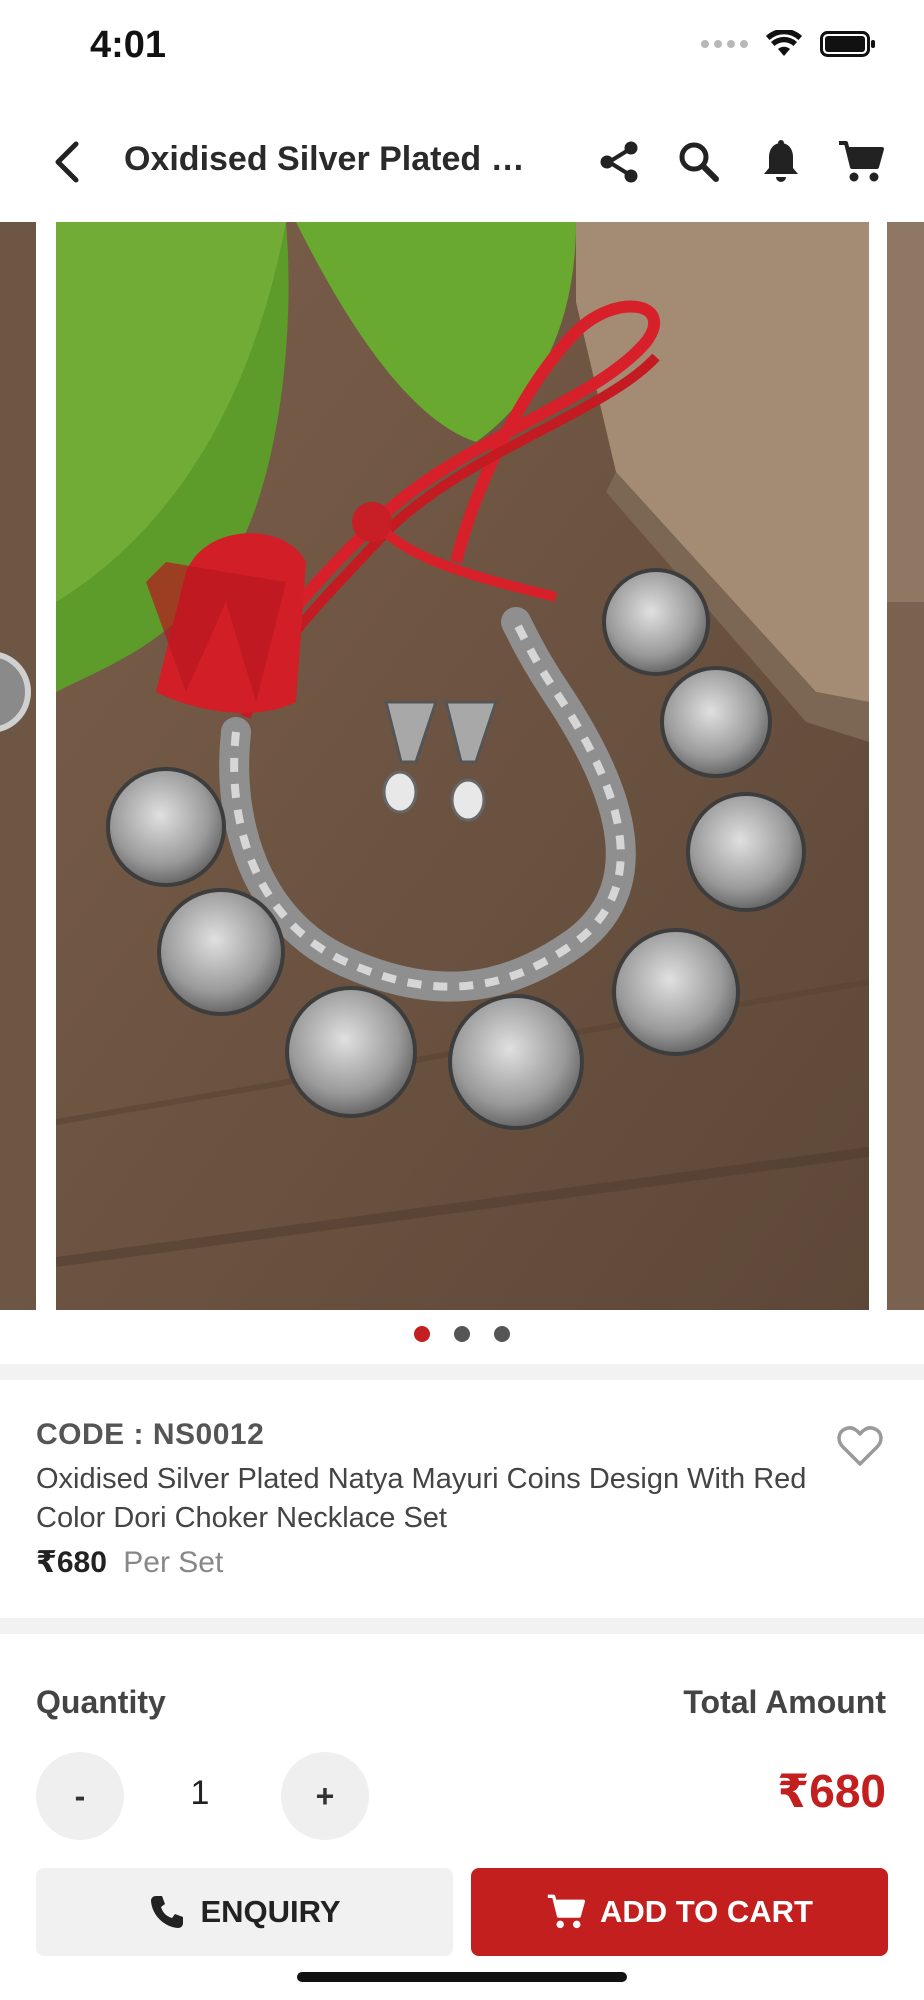 The image size is (924, 2000). Describe the element at coordinates (200, 1793) in the screenshot. I see `quantity-value: 1` at that location.